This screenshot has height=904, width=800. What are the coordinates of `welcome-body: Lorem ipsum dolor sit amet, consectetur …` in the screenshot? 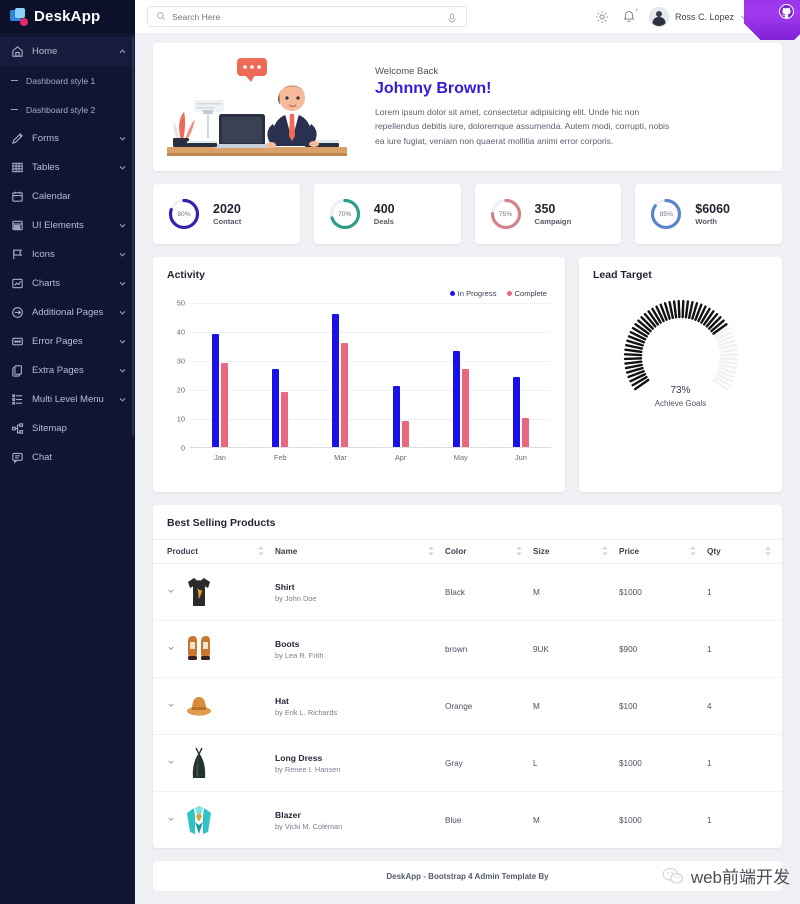 It's located at (522, 126).